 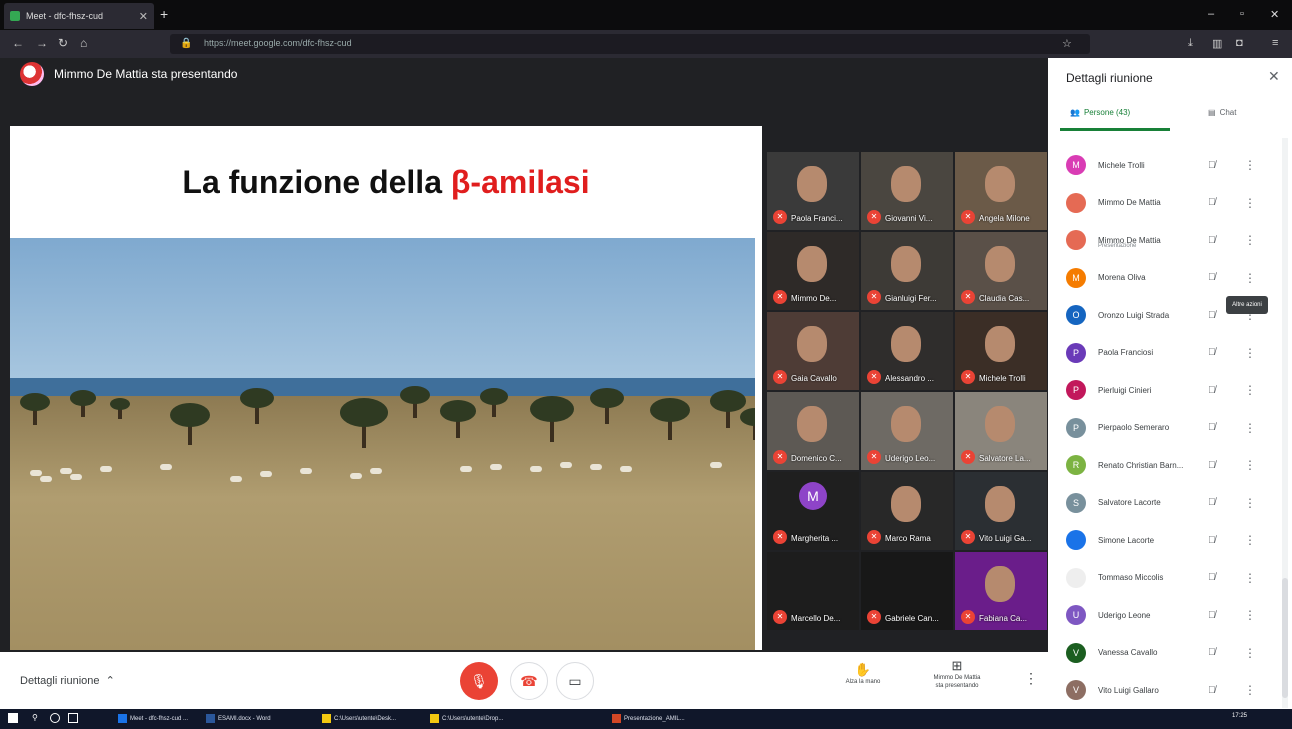 What do you see at coordinates (261, 719) in the screenshot?
I see `taskbar-app: ESAMI.docx - Word` at bounding box center [261, 719].